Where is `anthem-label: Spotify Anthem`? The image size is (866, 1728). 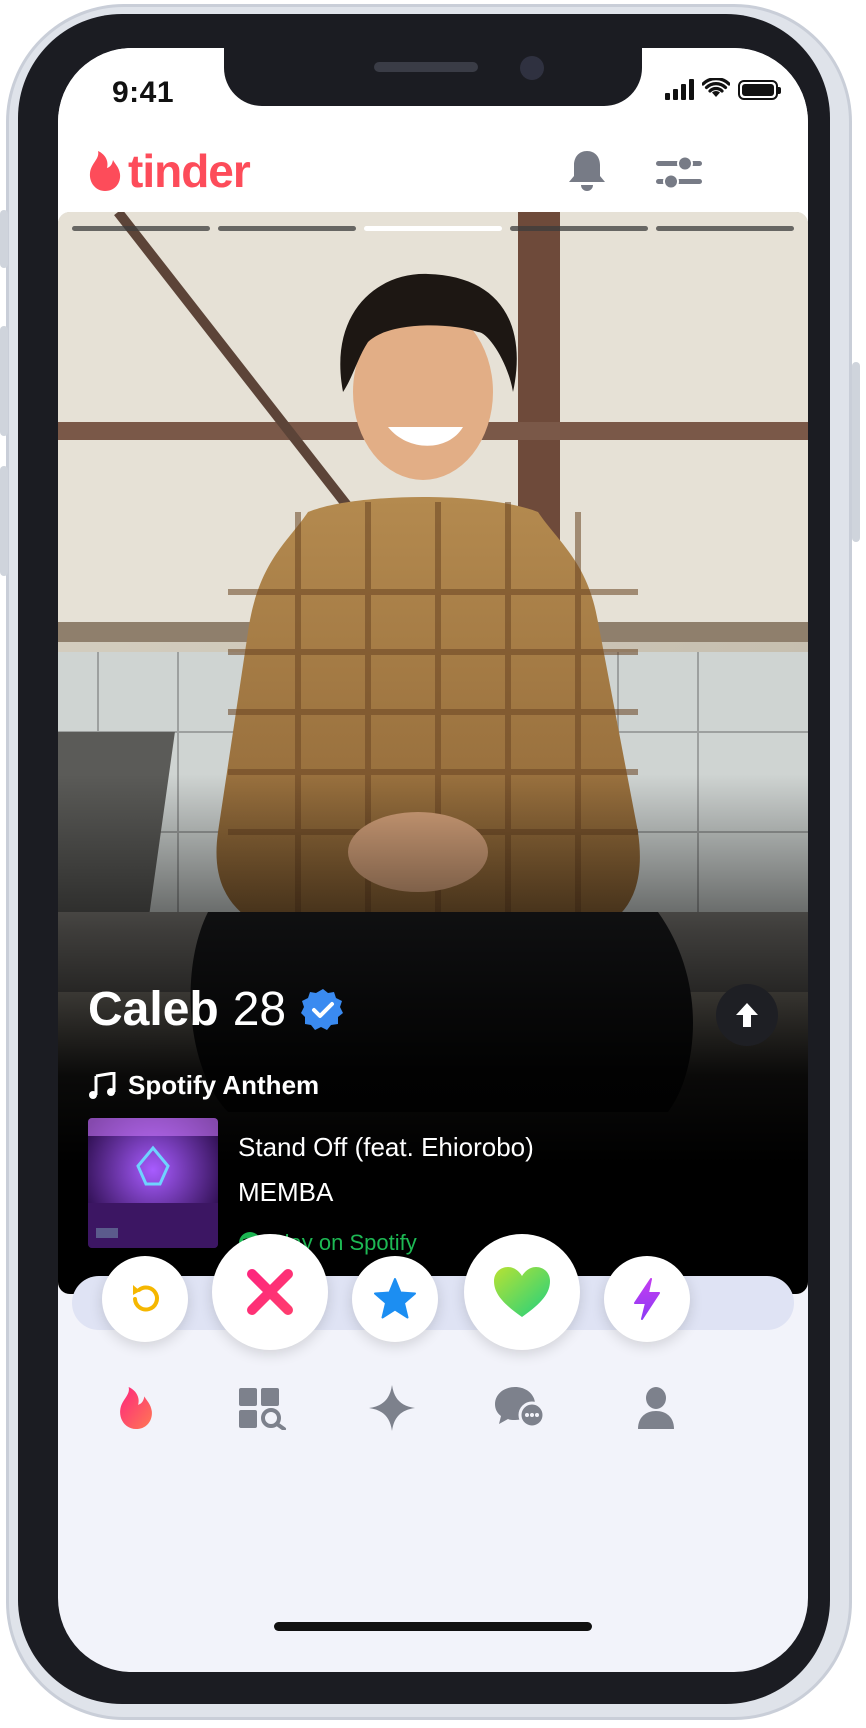 anthem-label: Spotify Anthem is located at coordinates (224, 1085).